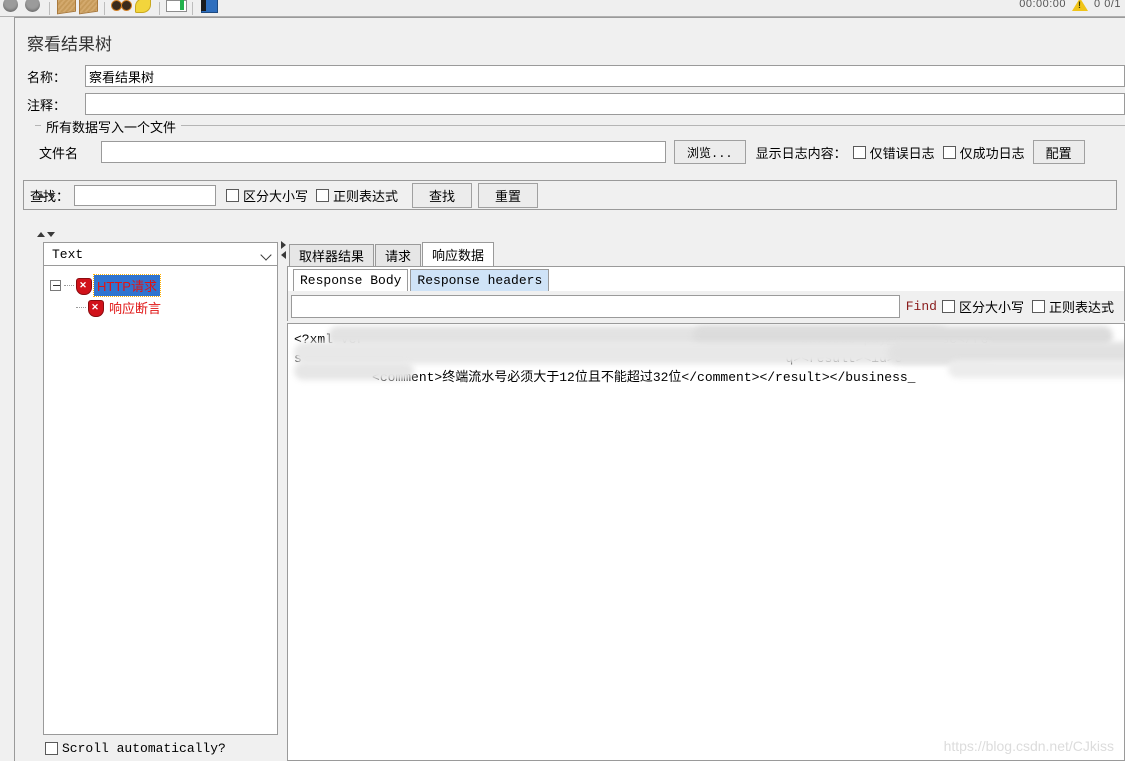  I want to click on scroll-automatically-checkbox: Scroll automatically?, so click(135, 748).